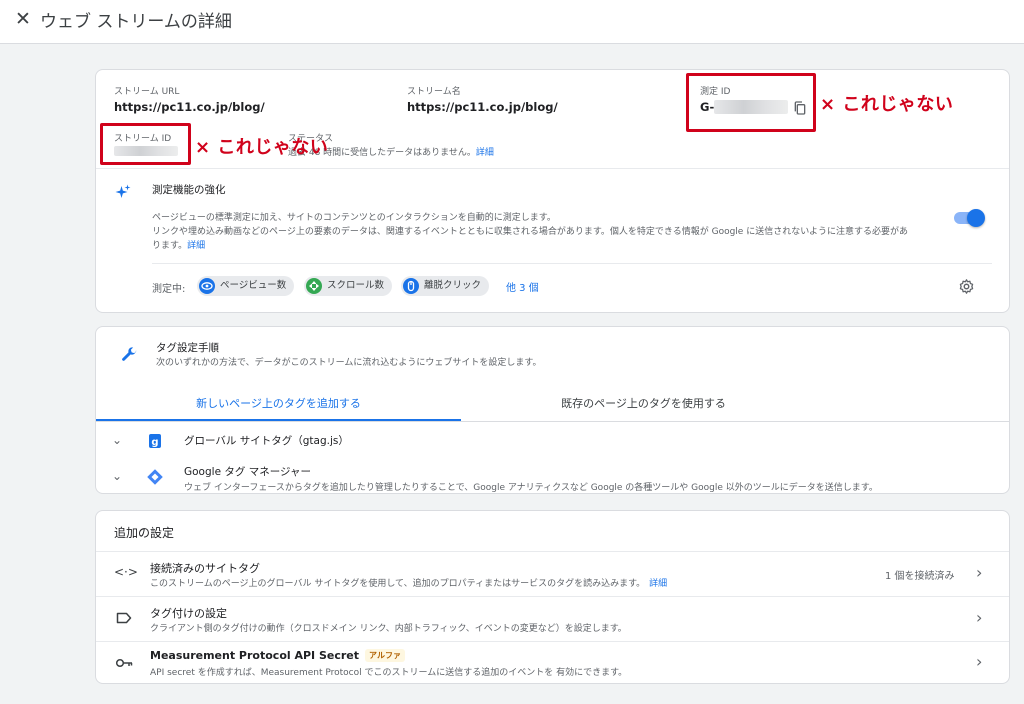  I want to click on row-title: Measurement Protocol API Secret アルファ, so click(277, 655).